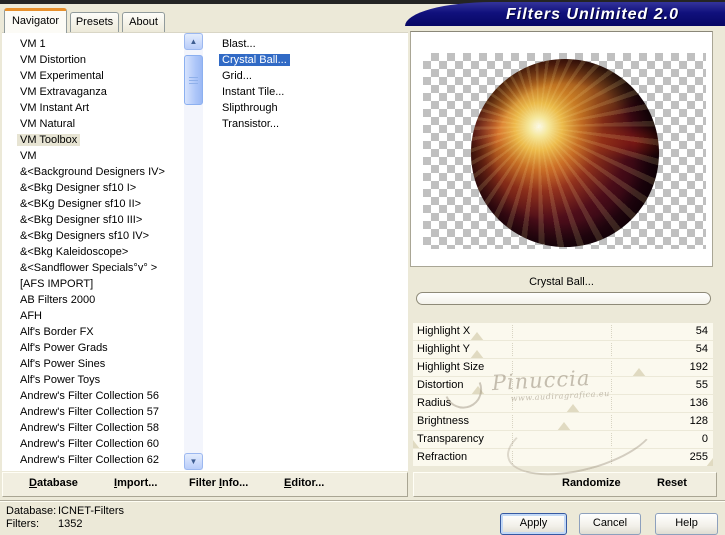  I want to click on scroll-up-button: ▲, so click(193, 41).